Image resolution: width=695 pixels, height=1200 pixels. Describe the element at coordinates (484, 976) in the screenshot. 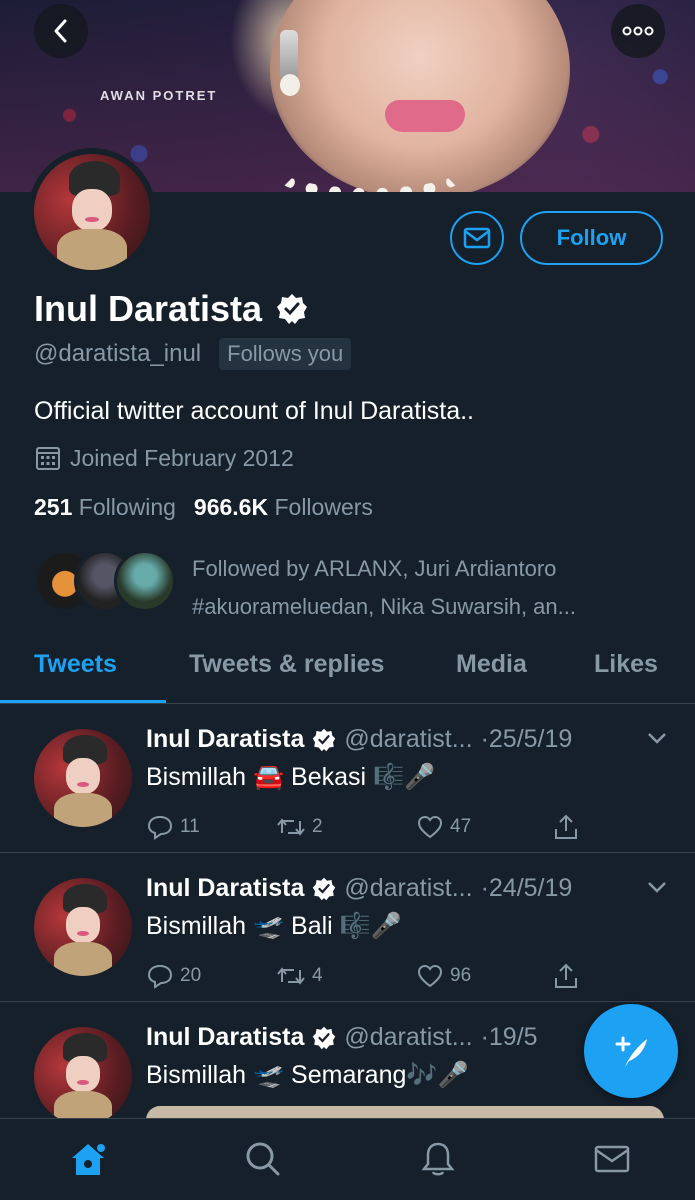

I see `like-button: 96` at that location.